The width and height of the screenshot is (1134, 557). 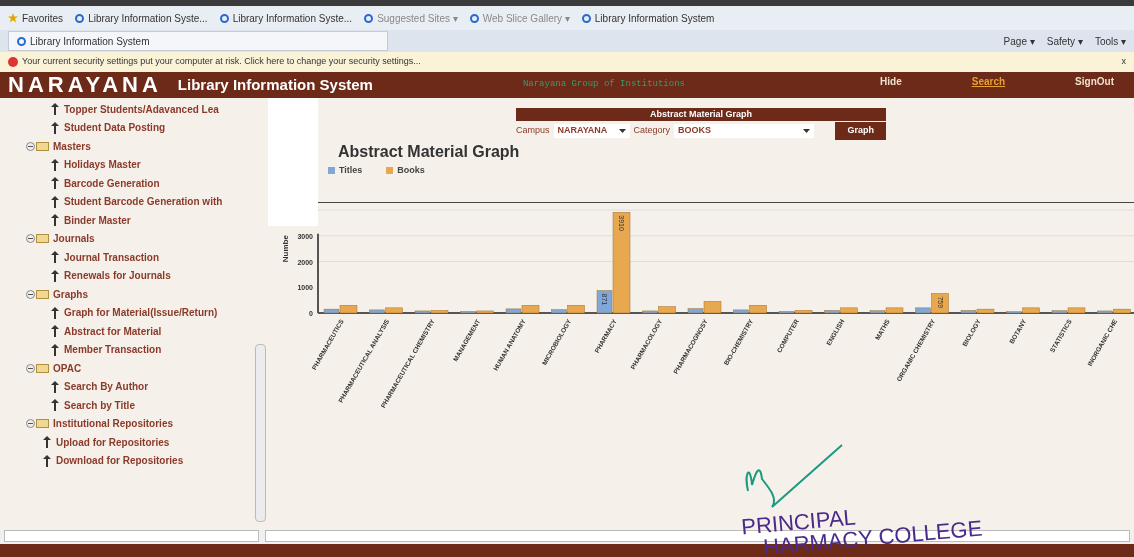 What do you see at coordinates (860, 131) in the screenshot?
I see `graph-button: Graph` at bounding box center [860, 131].